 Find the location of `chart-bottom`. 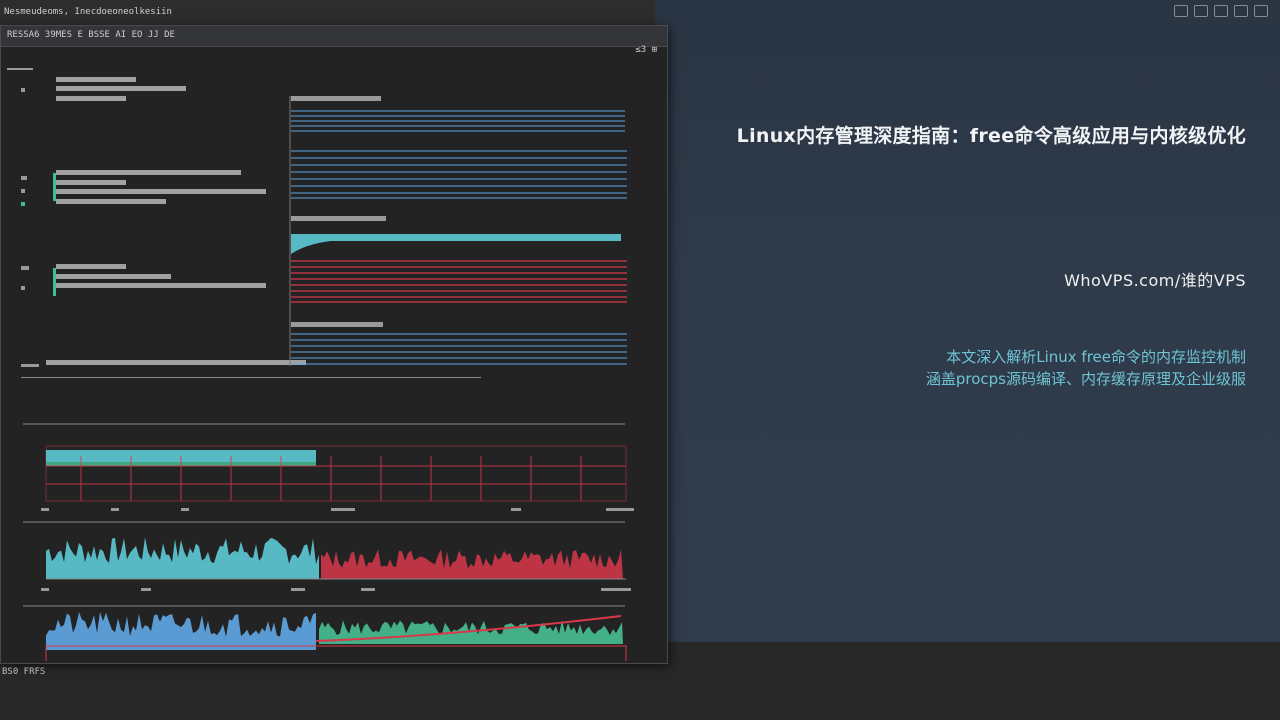

chart-bottom is located at coordinates (325, 633).